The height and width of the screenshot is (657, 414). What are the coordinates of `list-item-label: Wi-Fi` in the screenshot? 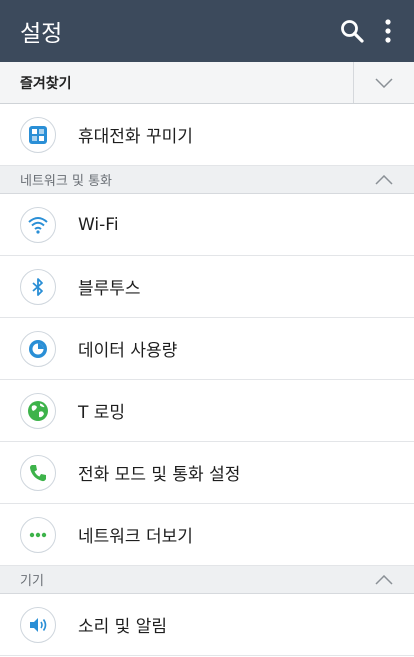 It's located at (98, 224).